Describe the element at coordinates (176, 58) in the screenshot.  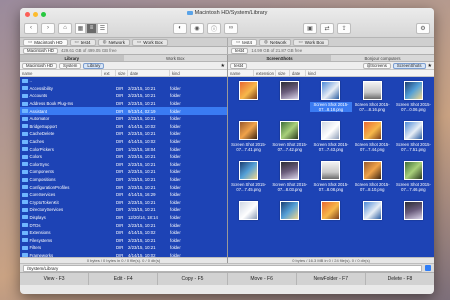
I see `left-pane-tab-work-box: Work Box` at that location.